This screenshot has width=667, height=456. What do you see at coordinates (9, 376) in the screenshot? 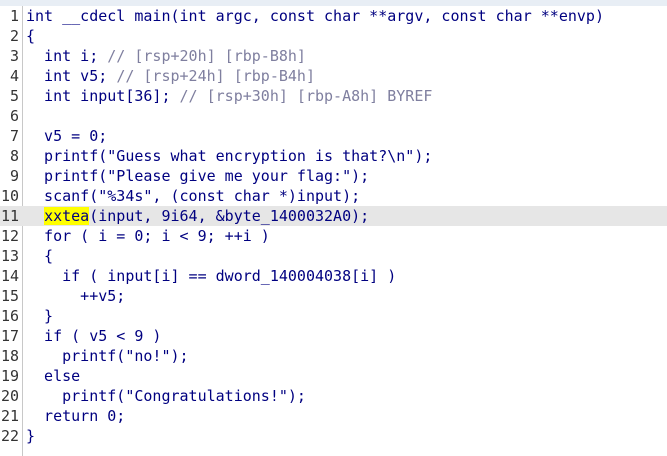
I see `line-number: 19` at bounding box center [9, 376].